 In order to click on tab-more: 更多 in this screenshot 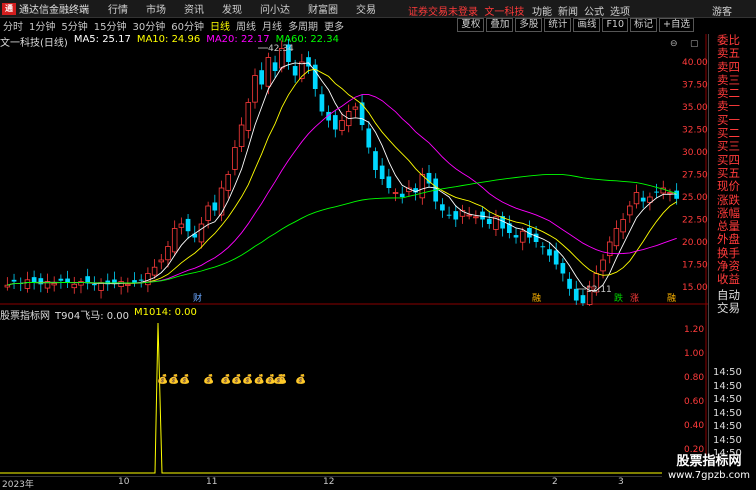, I will do `click(334, 25)`.